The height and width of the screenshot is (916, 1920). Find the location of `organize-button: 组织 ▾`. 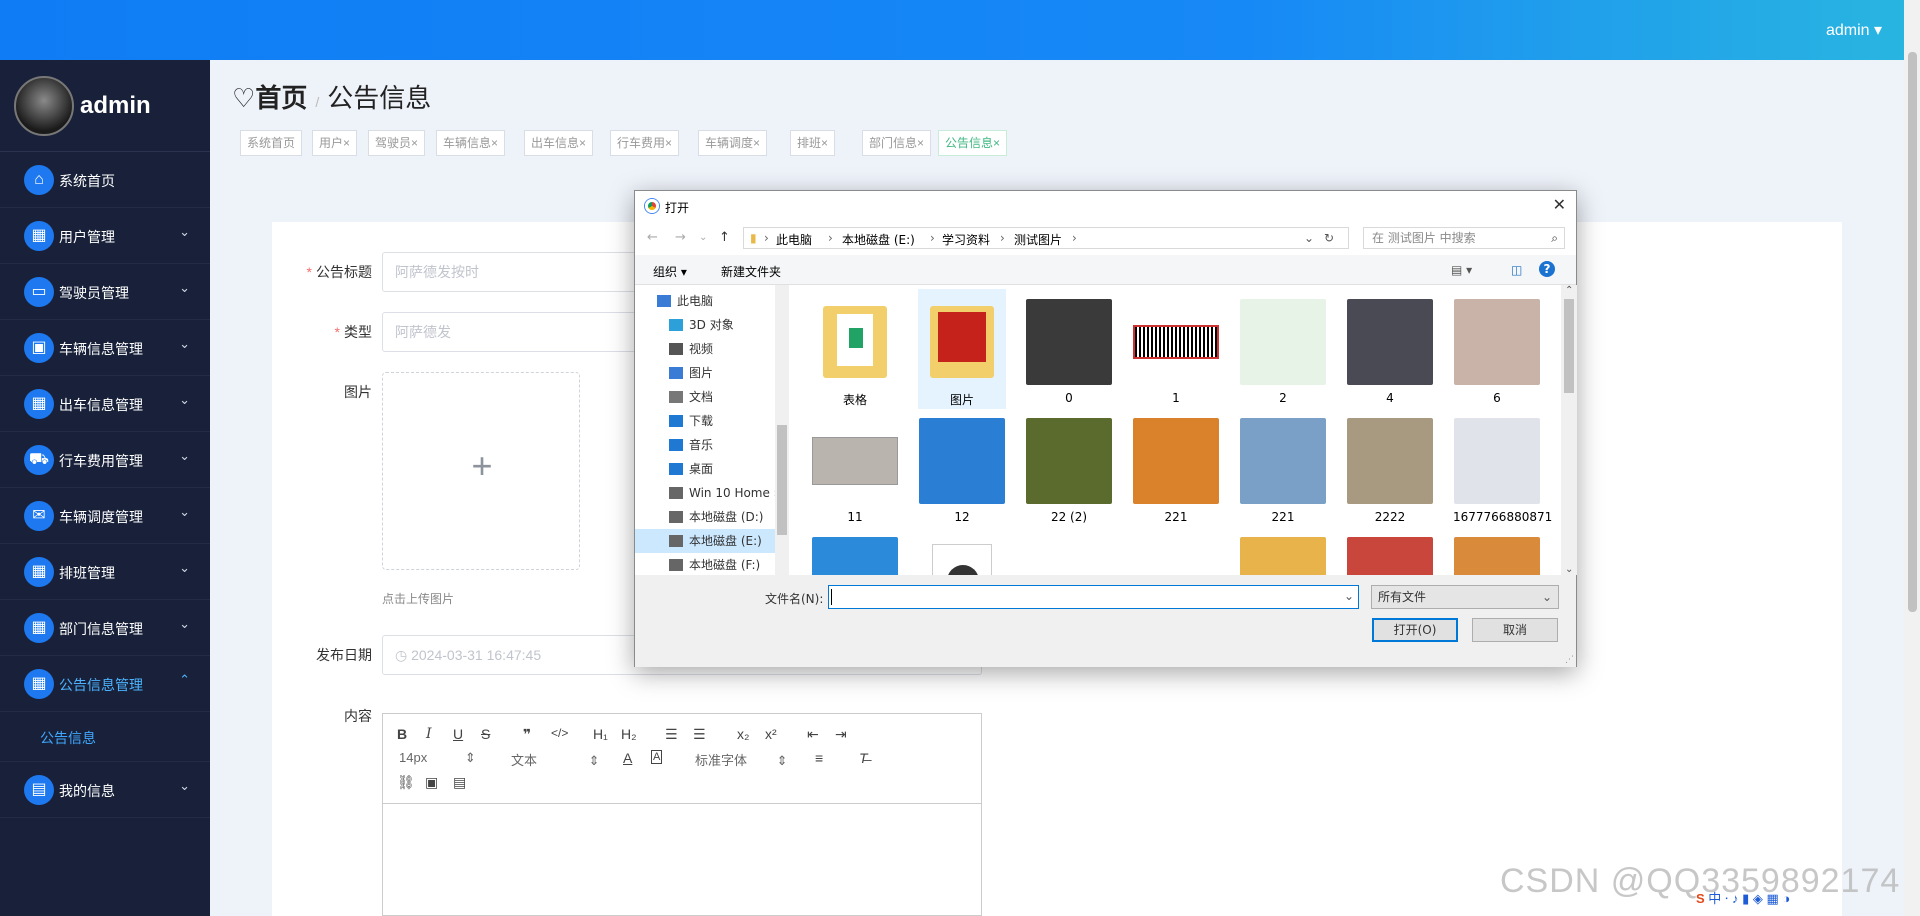

organize-button: 组织 ▾ is located at coordinates (670, 271).